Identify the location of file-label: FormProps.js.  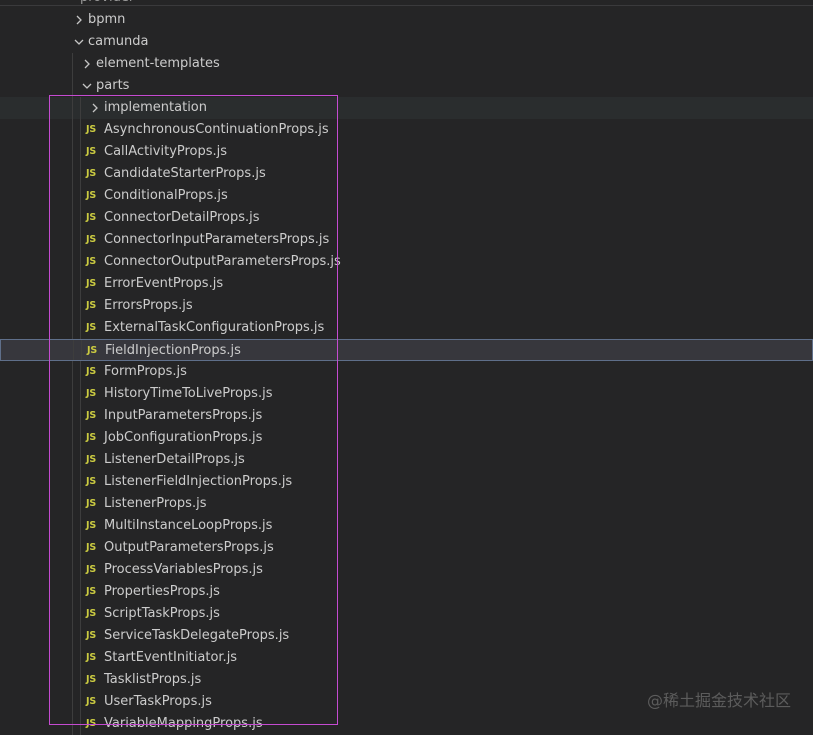
(145, 371).